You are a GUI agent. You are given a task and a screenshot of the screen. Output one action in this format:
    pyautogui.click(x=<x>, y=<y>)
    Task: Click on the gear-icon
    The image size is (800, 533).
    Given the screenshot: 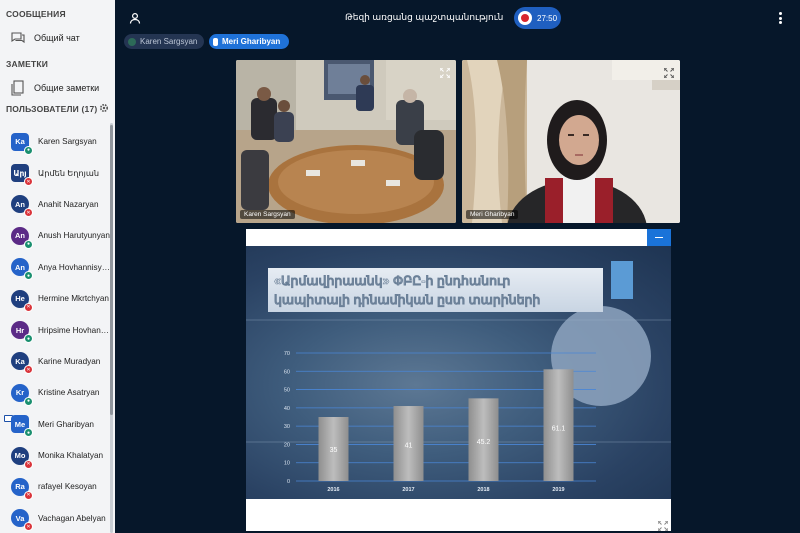 What is the action you would take?
    pyautogui.click(x=104, y=109)
    